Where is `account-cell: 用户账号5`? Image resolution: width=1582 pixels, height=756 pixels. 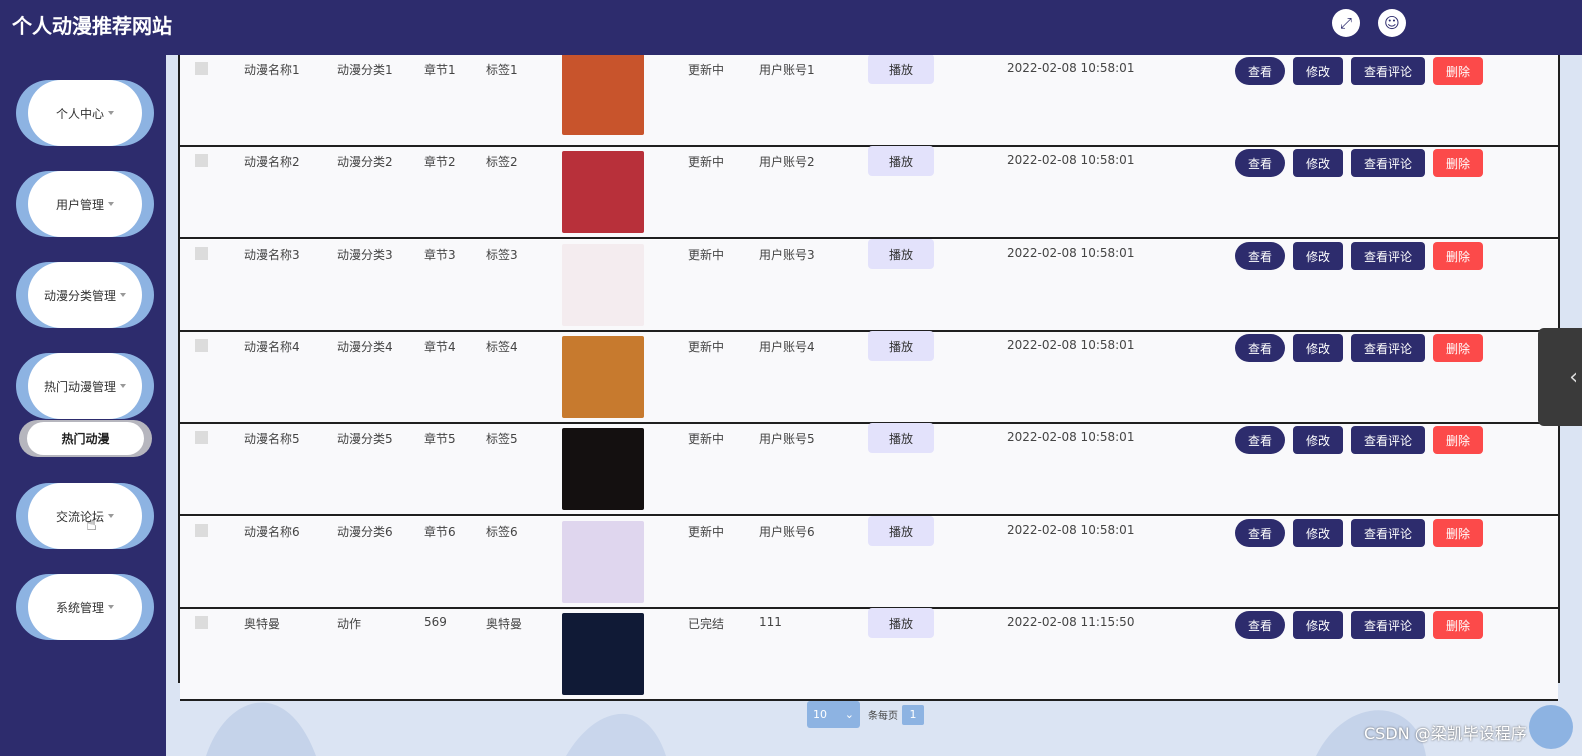
account-cell: 用户账号5 is located at coordinates (787, 439).